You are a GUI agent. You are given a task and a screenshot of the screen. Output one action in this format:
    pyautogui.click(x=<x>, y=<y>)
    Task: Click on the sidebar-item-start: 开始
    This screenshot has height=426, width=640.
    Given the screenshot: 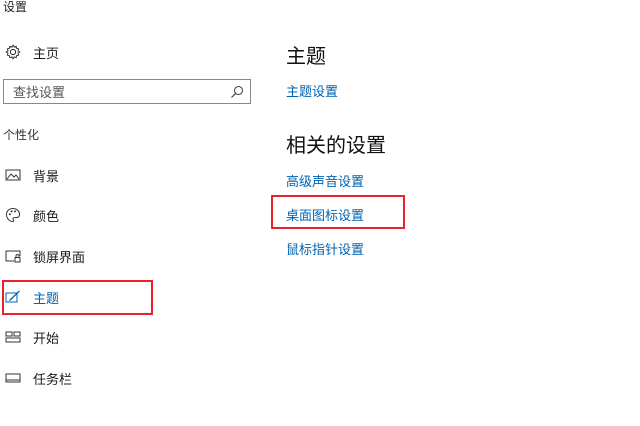 What is the action you would take?
    pyautogui.click(x=77, y=337)
    